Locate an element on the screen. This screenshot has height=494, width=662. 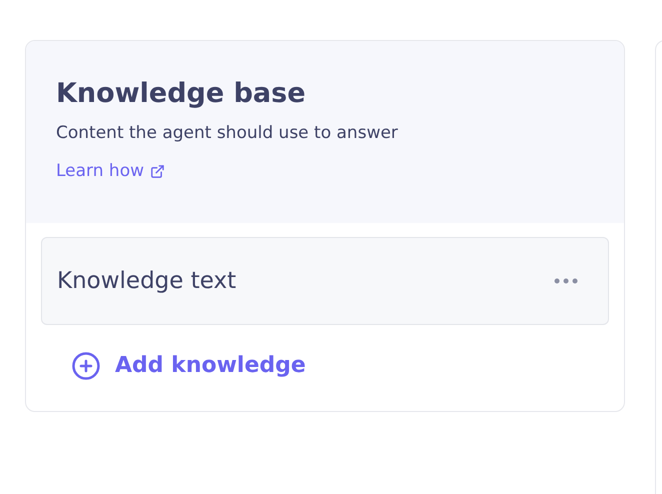
card-subtitle: Content the agent should use to answer is located at coordinates (227, 133).